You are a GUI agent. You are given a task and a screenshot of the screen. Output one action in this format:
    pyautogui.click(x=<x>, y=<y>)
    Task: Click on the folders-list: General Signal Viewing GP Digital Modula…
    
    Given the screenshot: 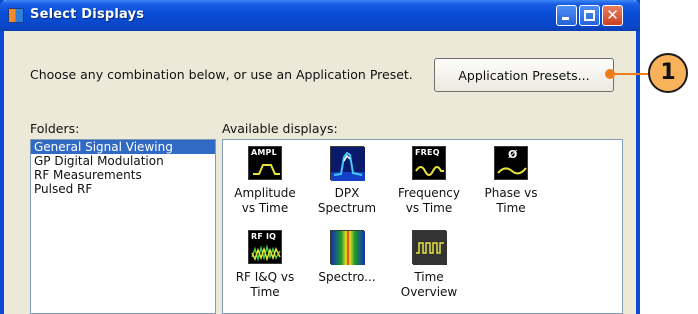 What is the action you would take?
    pyautogui.click(x=123, y=226)
    